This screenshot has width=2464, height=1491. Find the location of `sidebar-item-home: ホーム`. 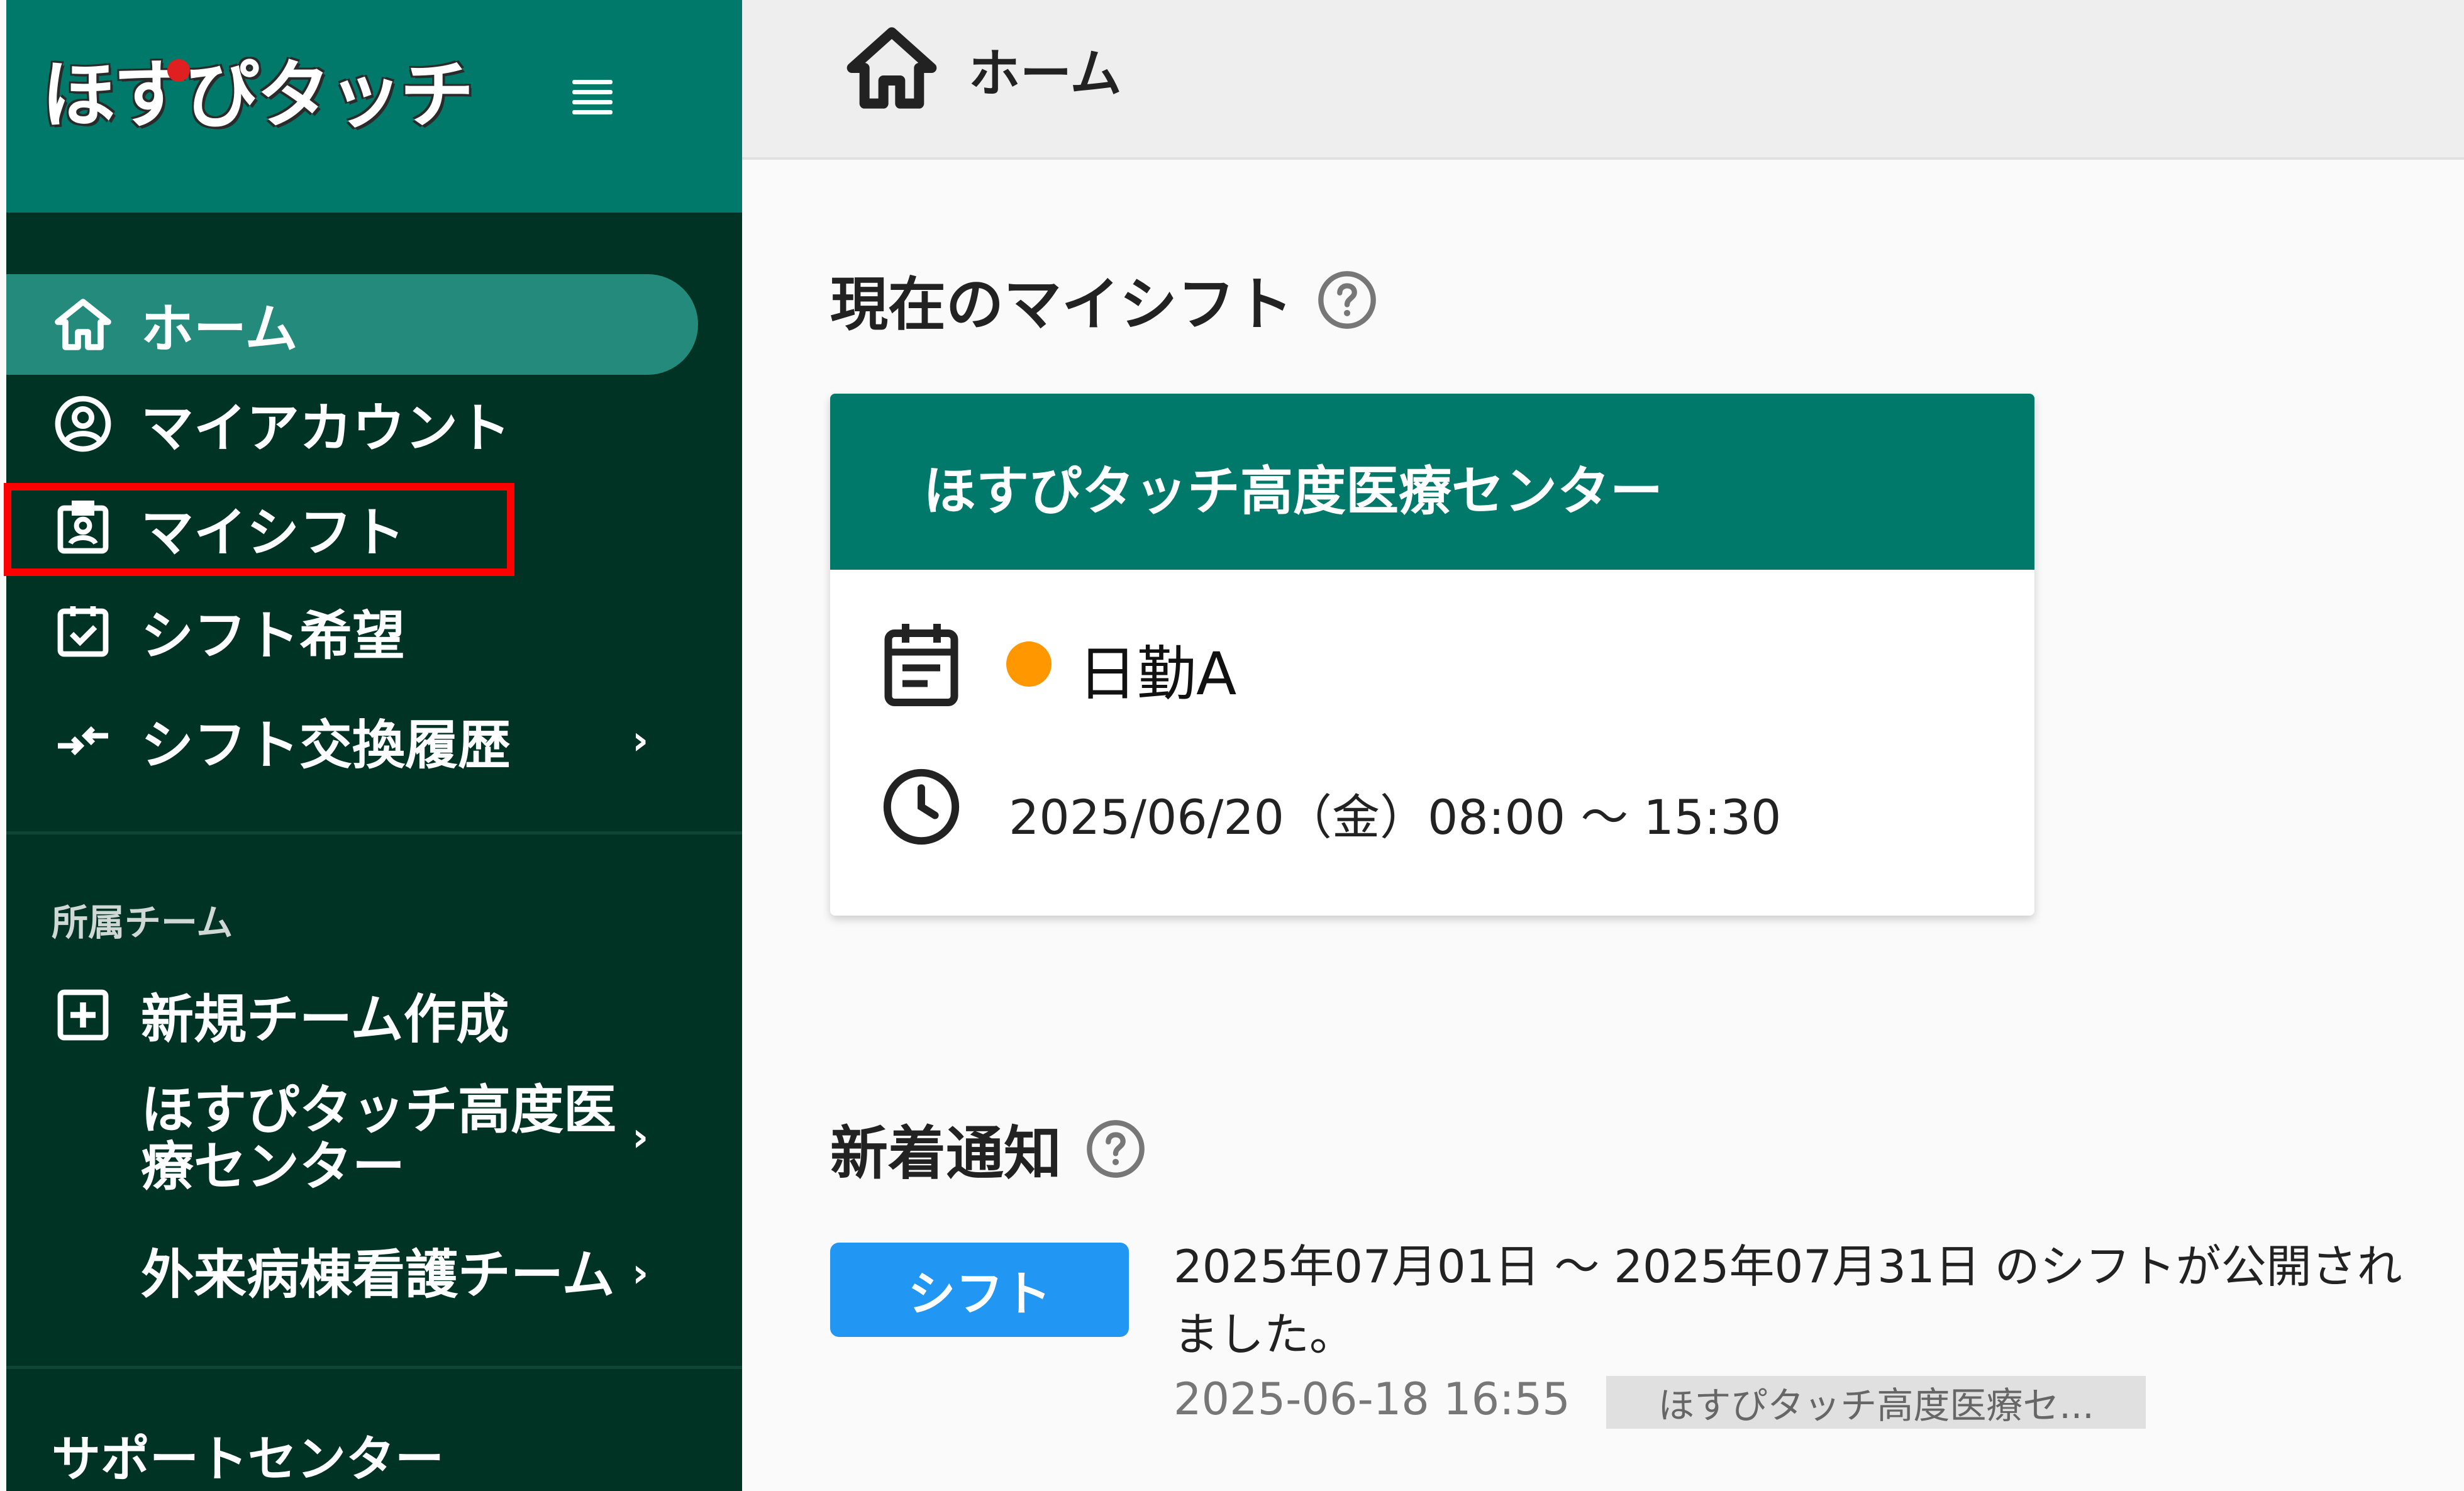

sidebar-item-home: ホーム is located at coordinates (352, 324).